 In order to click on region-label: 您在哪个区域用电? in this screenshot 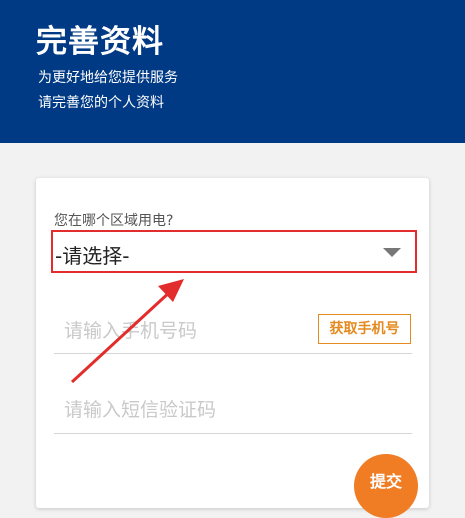, I will do `click(114, 221)`.